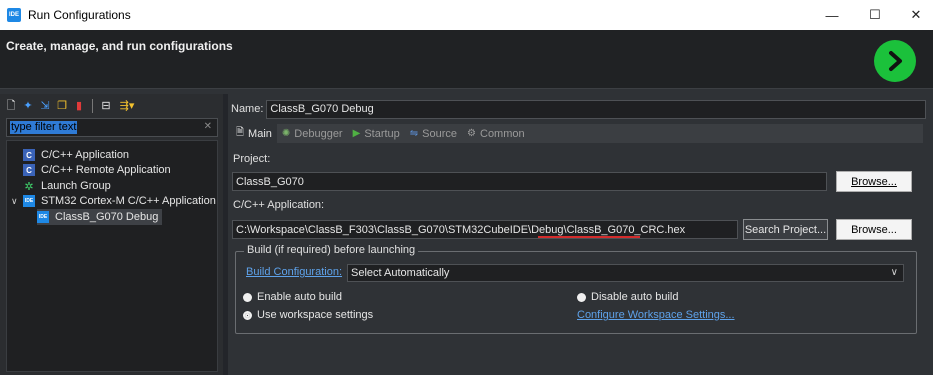  Describe the element at coordinates (247, 109) in the screenshot. I see `name-label: Name:` at that location.